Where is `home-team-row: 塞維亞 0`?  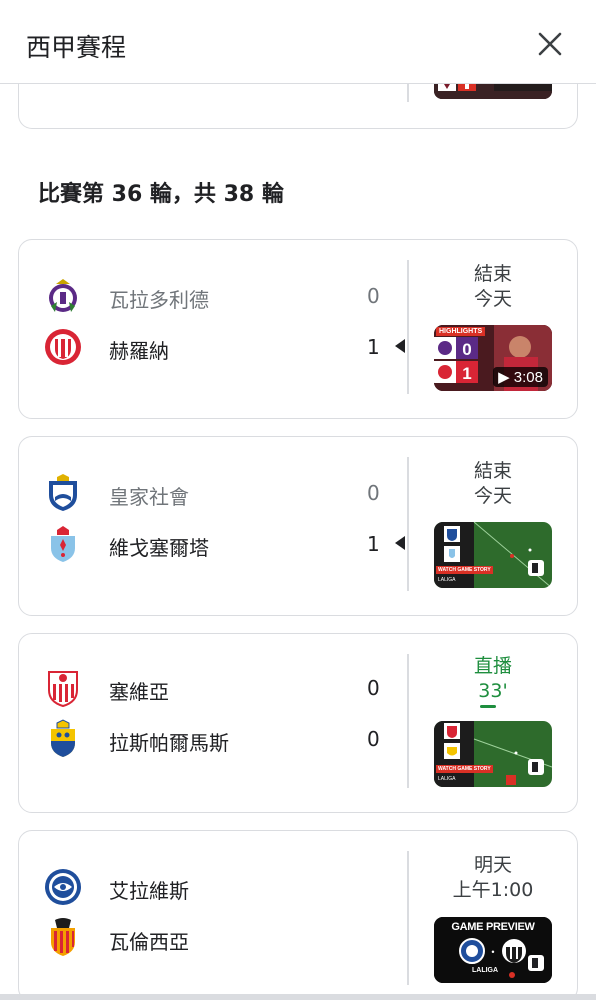
home-team-row: 塞維亞 0 is located at coordinates (218, 688).